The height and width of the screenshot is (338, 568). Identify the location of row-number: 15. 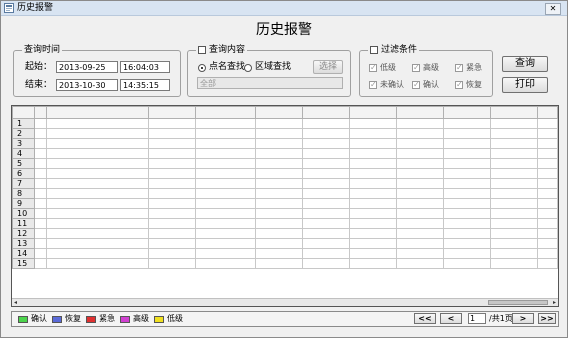
(23, 263).